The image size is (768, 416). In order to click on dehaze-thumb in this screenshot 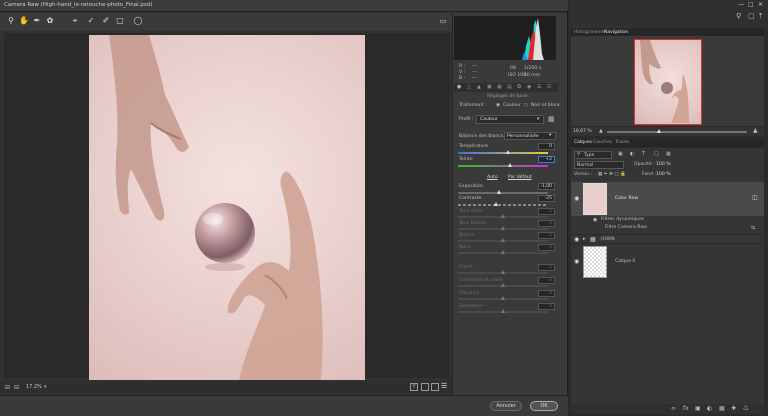, I will do `click(503, 285)`.